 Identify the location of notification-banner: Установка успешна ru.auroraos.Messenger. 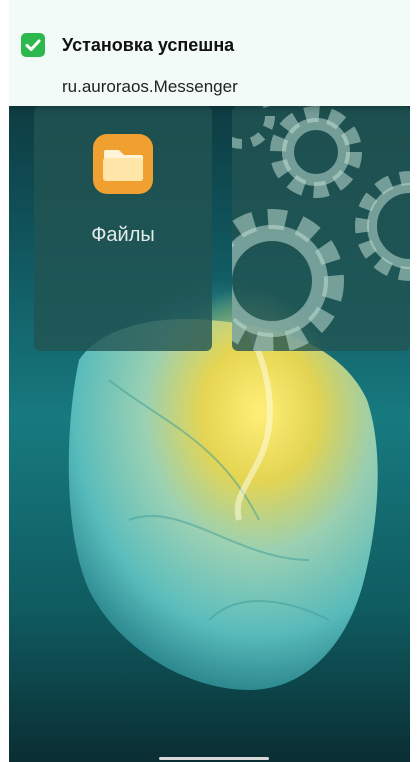
(209, 53).